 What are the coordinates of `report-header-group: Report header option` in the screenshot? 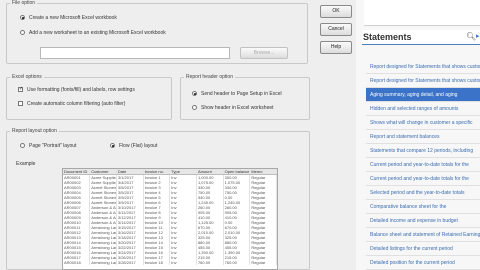 It's located at (245, 97).